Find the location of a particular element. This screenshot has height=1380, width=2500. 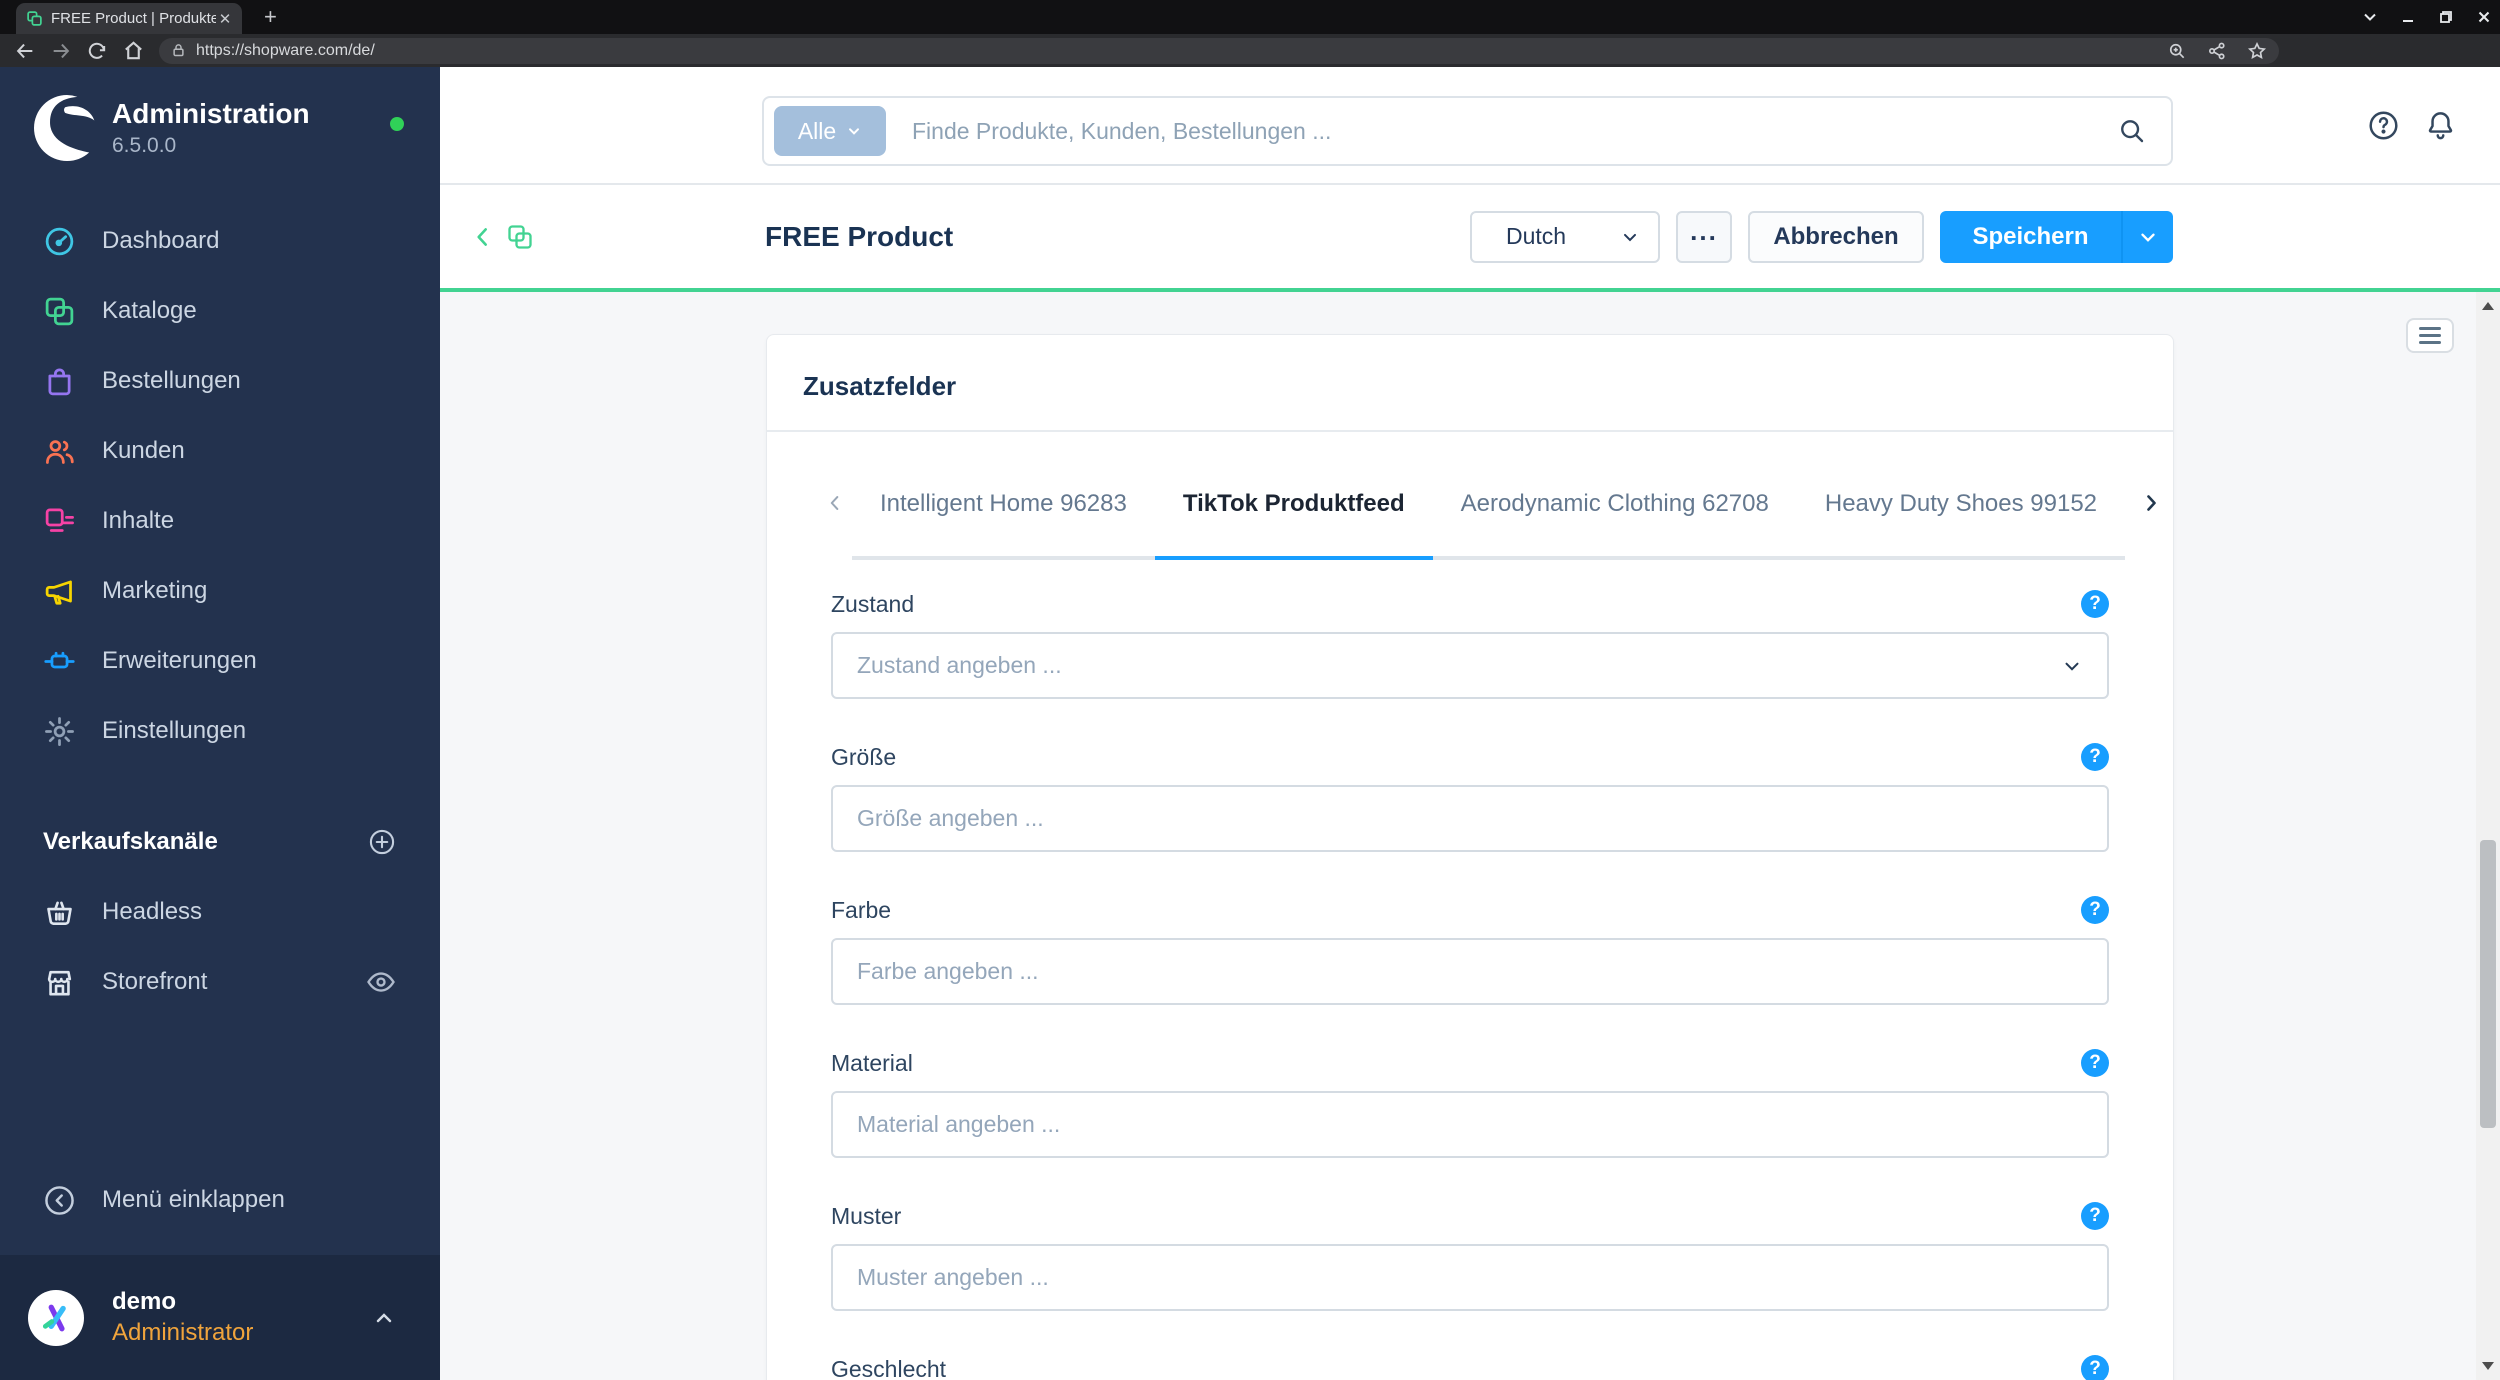

avatar is located at coordinates (56, 1317).